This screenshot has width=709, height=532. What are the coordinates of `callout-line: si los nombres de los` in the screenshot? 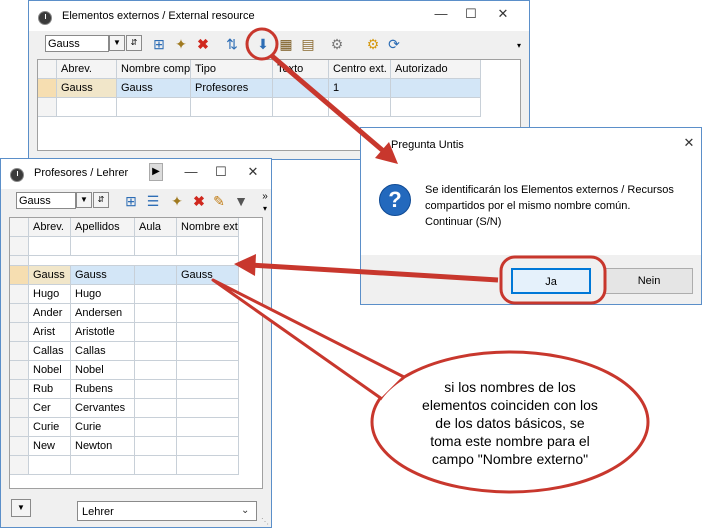 It's located at (510, 387).